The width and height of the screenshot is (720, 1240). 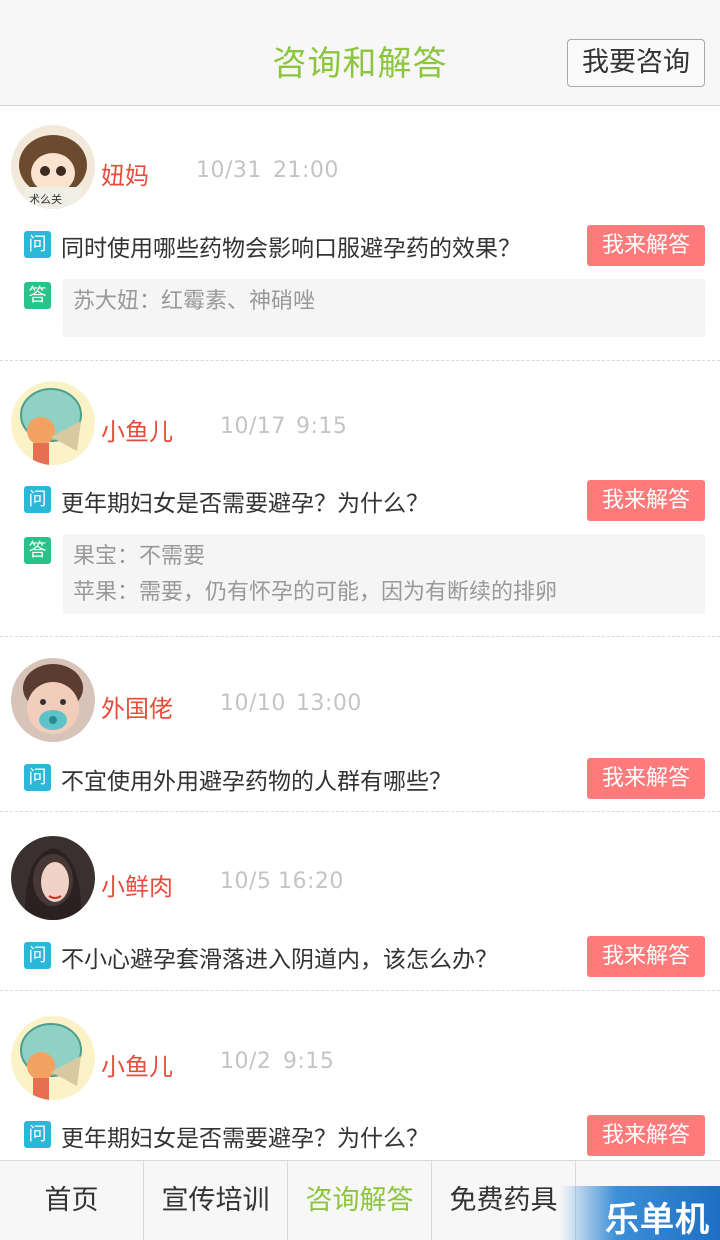 What do you see at coordinates (360, 724) in the screenshot?
I see `qa-card: 外国佬 10/10 13:00 问 不宜使用外用避孕药物的人群有哪些？ 我来解答` at bounding box center [360, 724].